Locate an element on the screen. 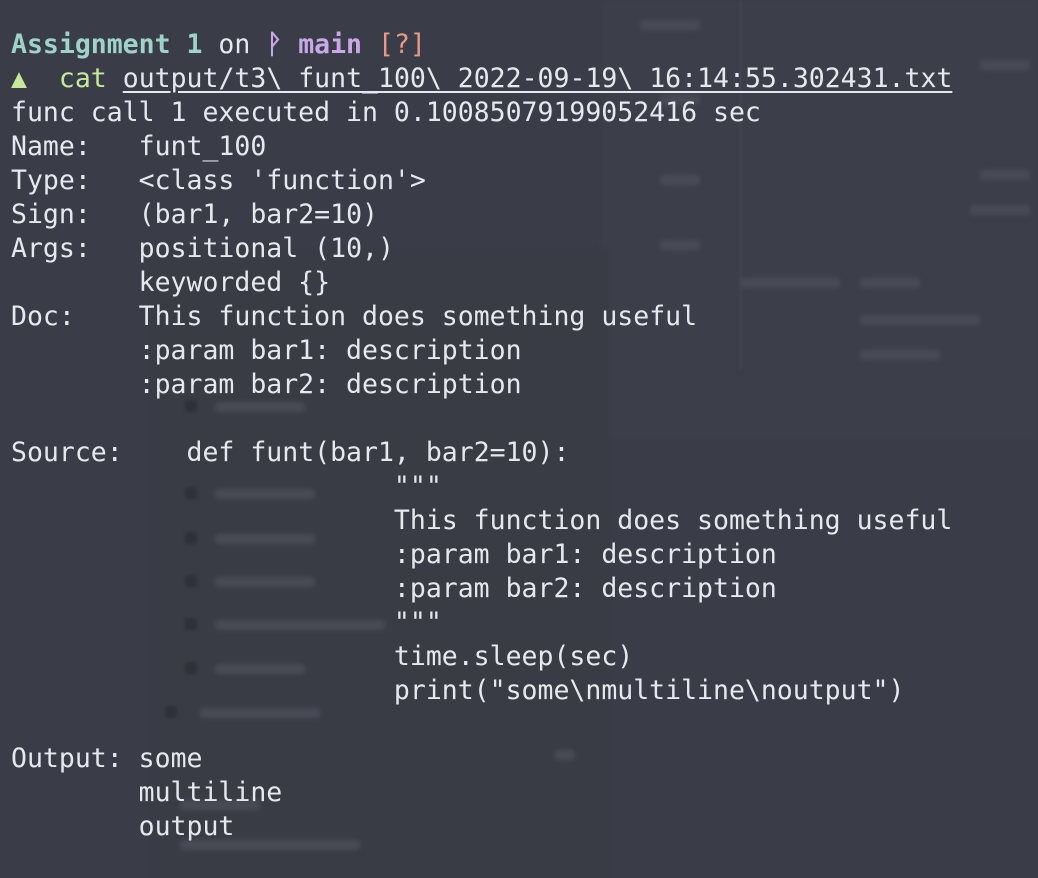  output-line: multiline is located at coordinates (210, 792).